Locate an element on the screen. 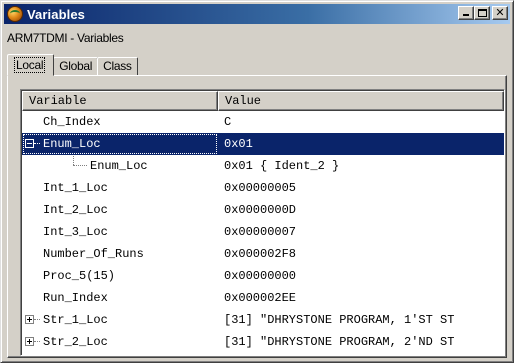  variable-value: 0x0000000D is located at coordinates (361, 210).